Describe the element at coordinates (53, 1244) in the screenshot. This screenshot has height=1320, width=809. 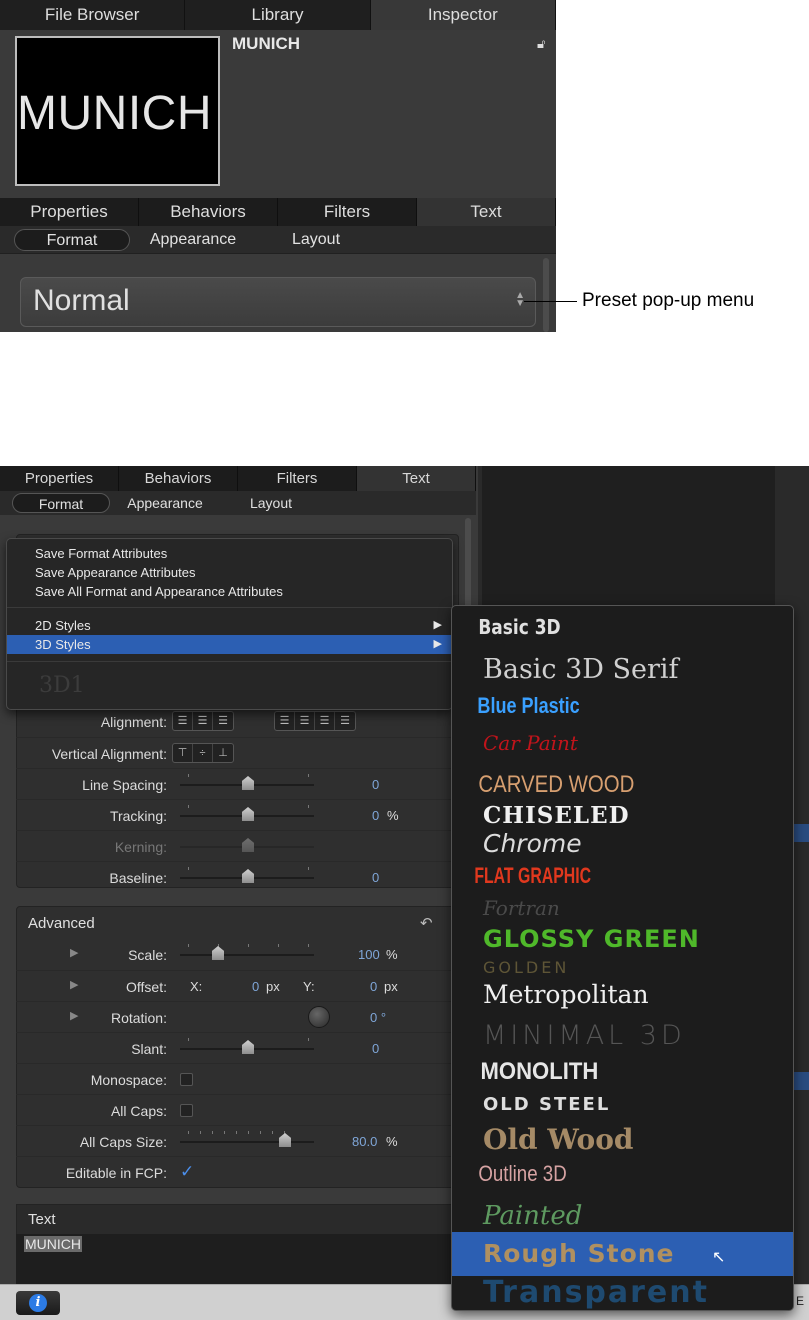
I see `text-field-value: MUNICH` at that location.